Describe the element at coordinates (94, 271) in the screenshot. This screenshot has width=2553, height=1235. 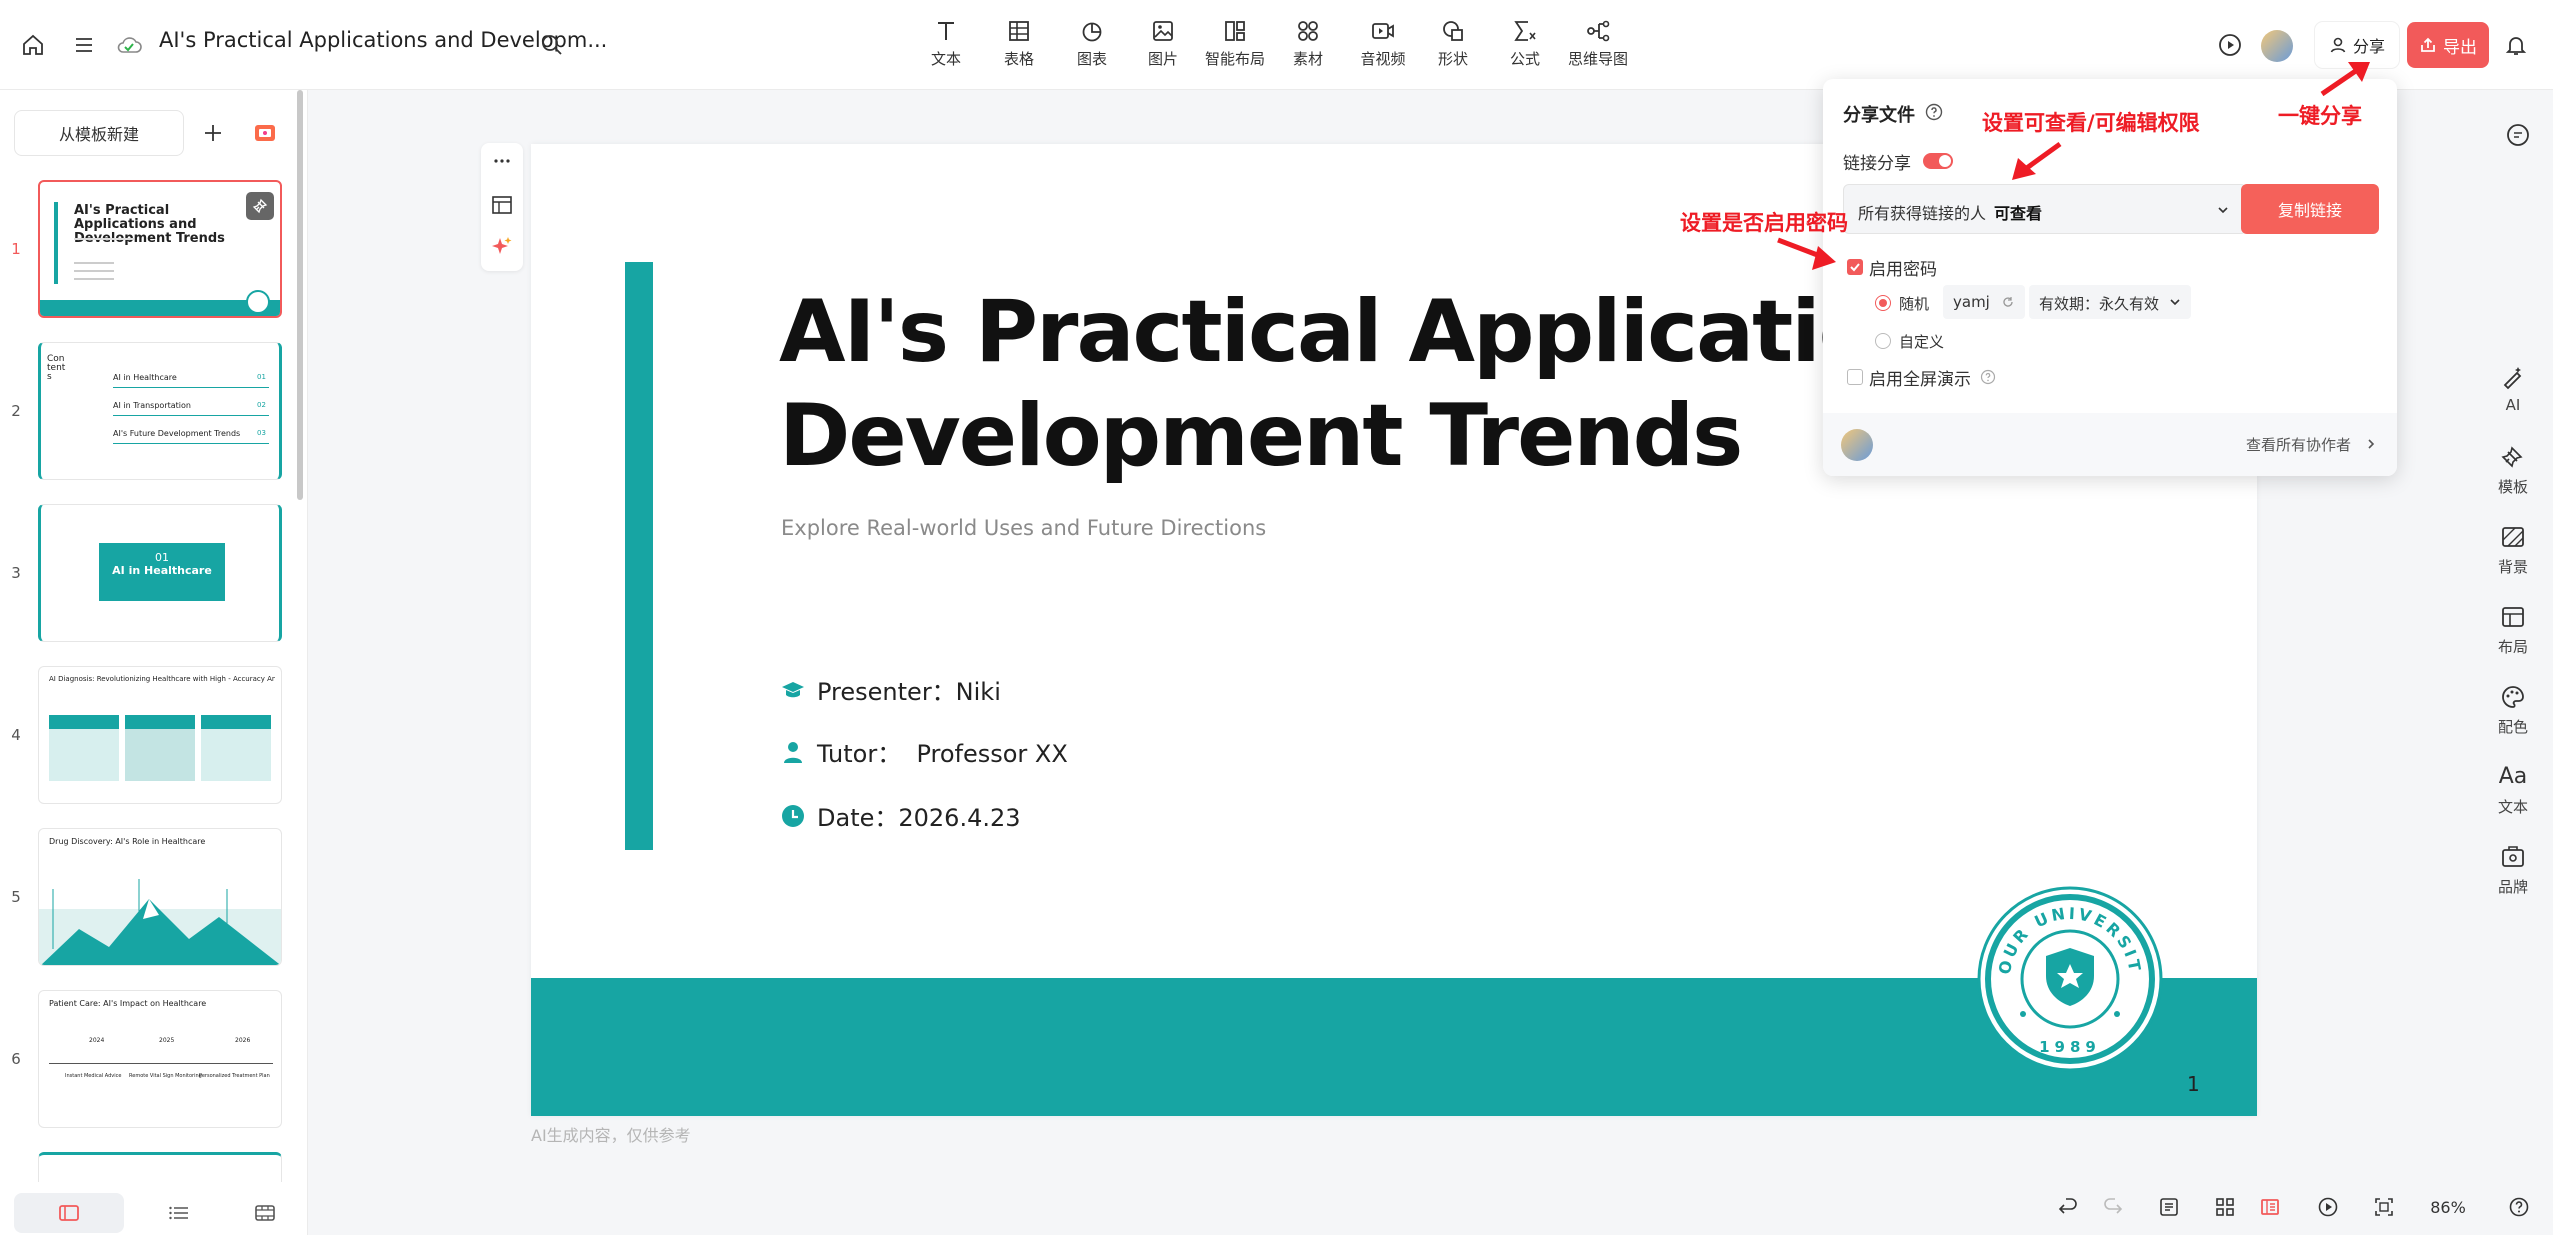
I see `thumb-line` at that location.